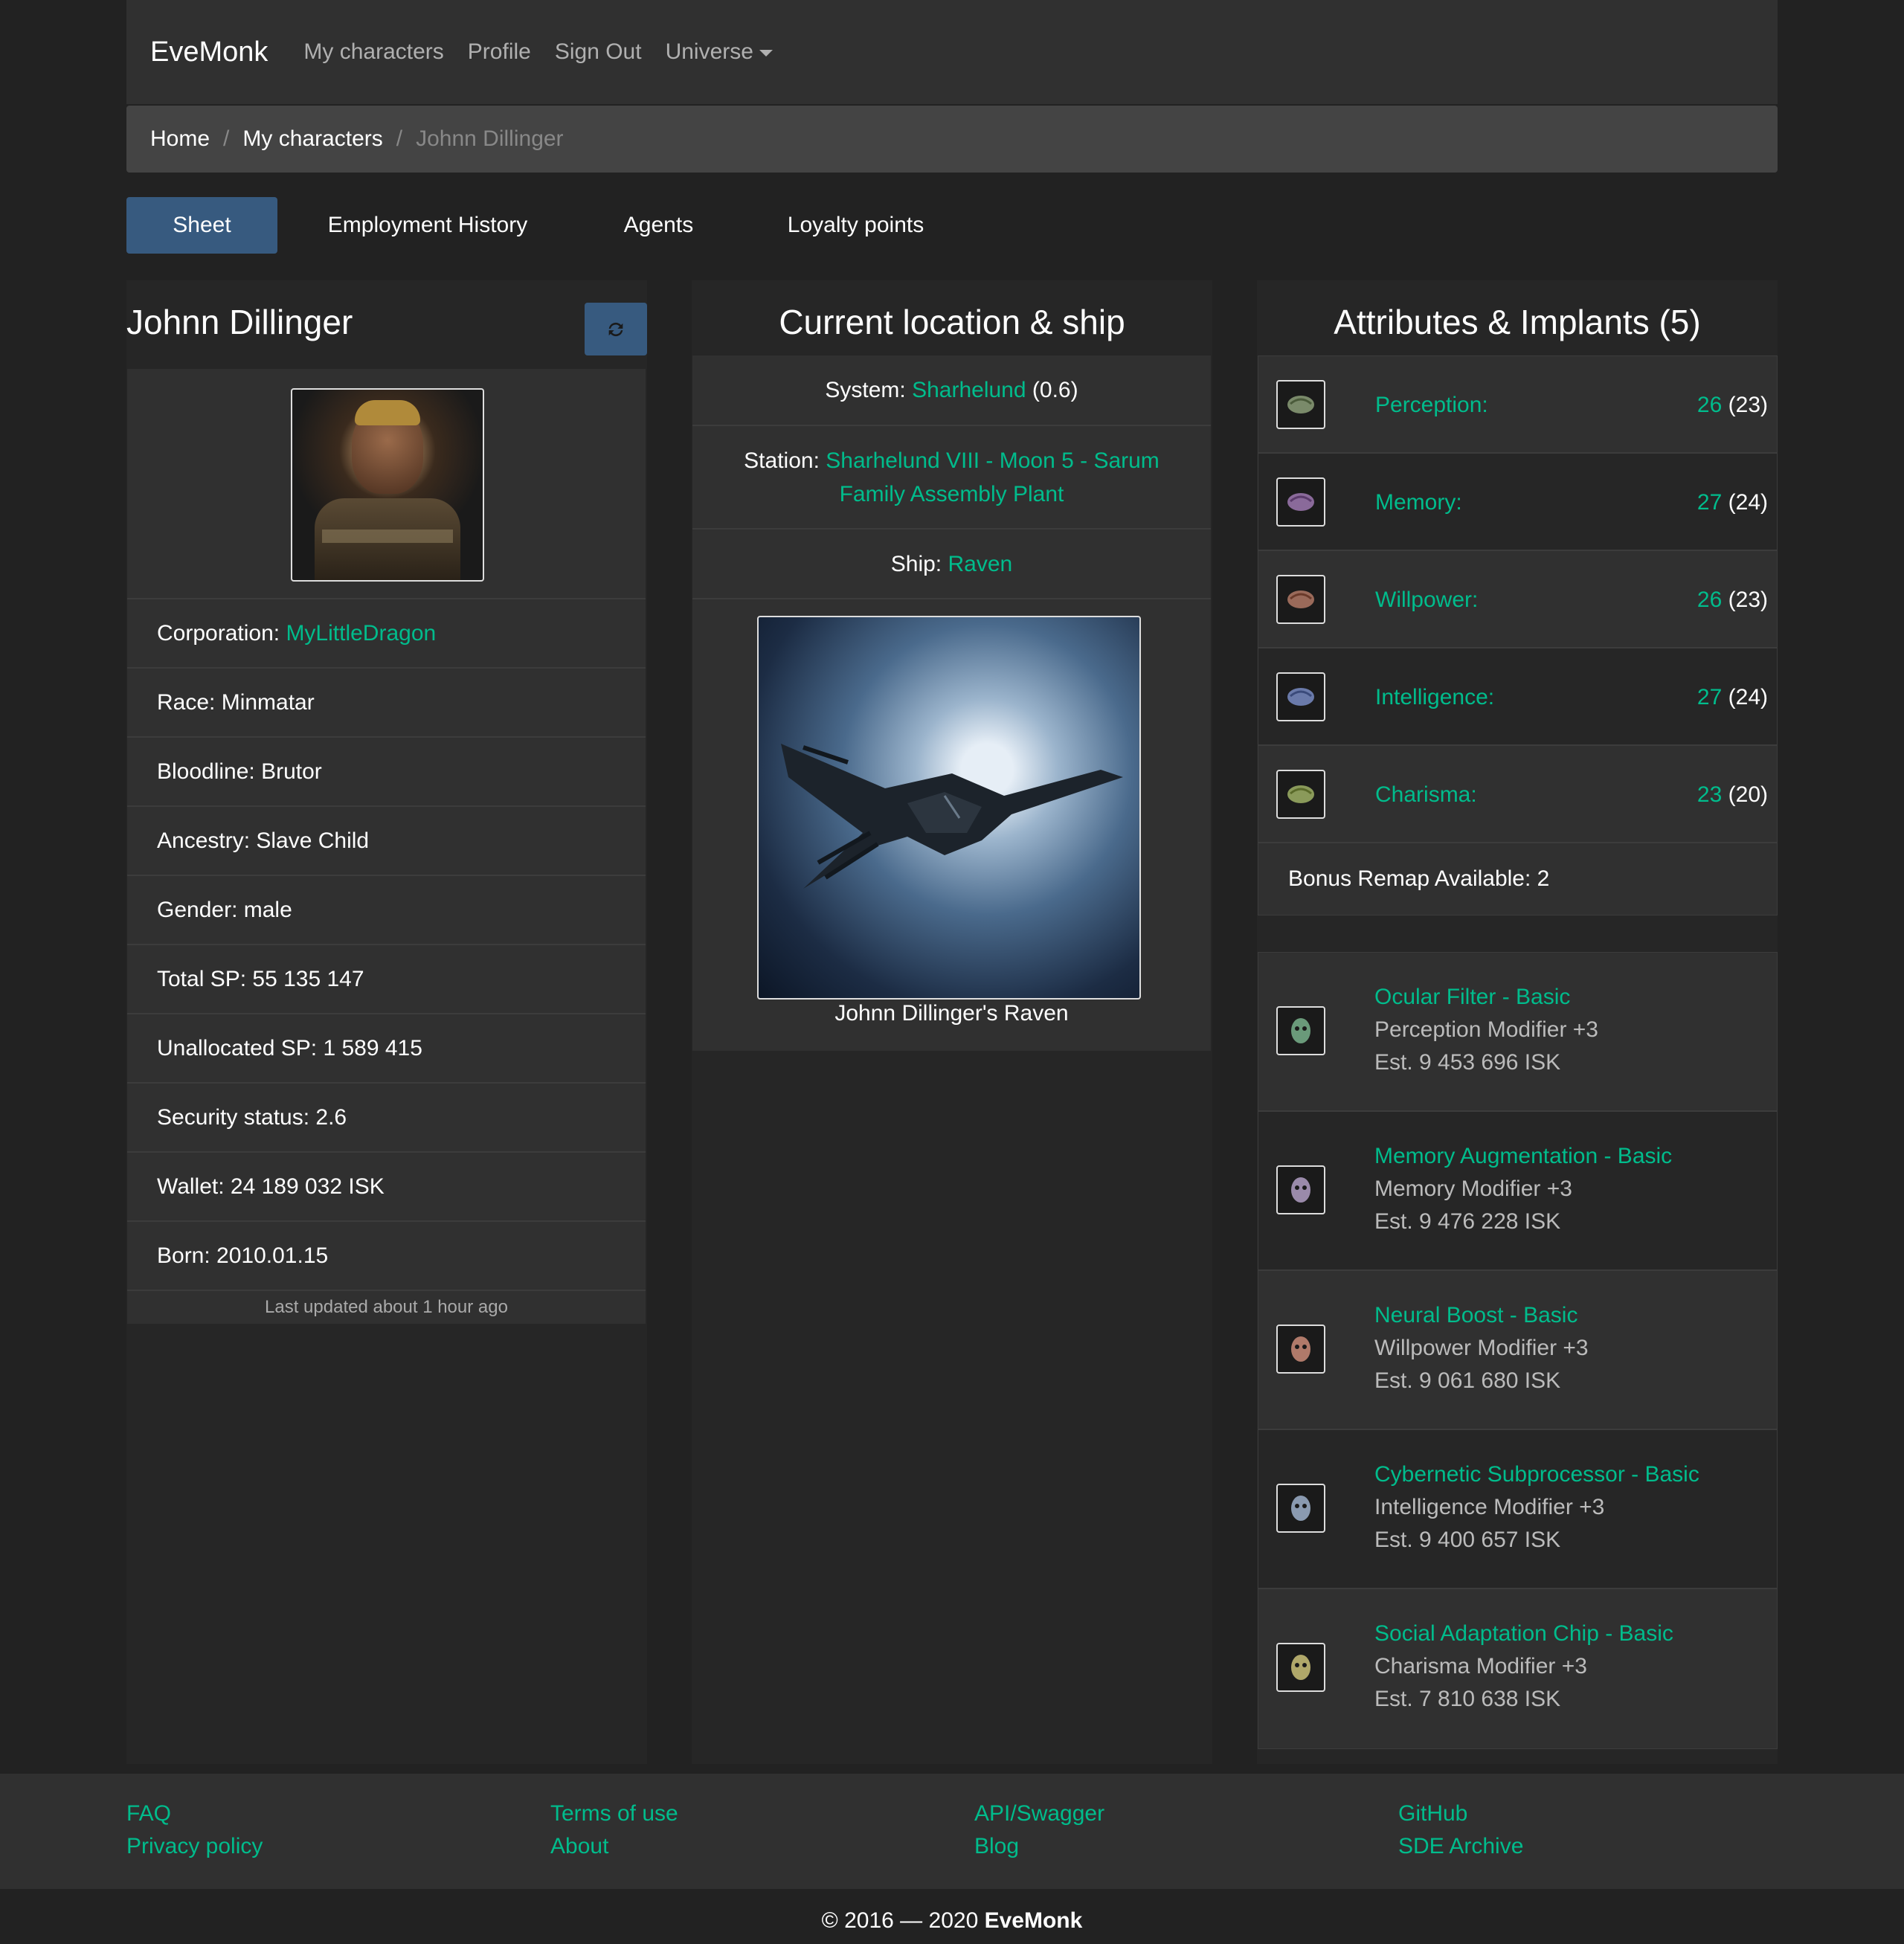 The height and width of the screenshot is (1944, 1904). Describe the element at coordinates (195, 1813) in the screenshot. I see `footer-link-faq: FAQ` at that location.